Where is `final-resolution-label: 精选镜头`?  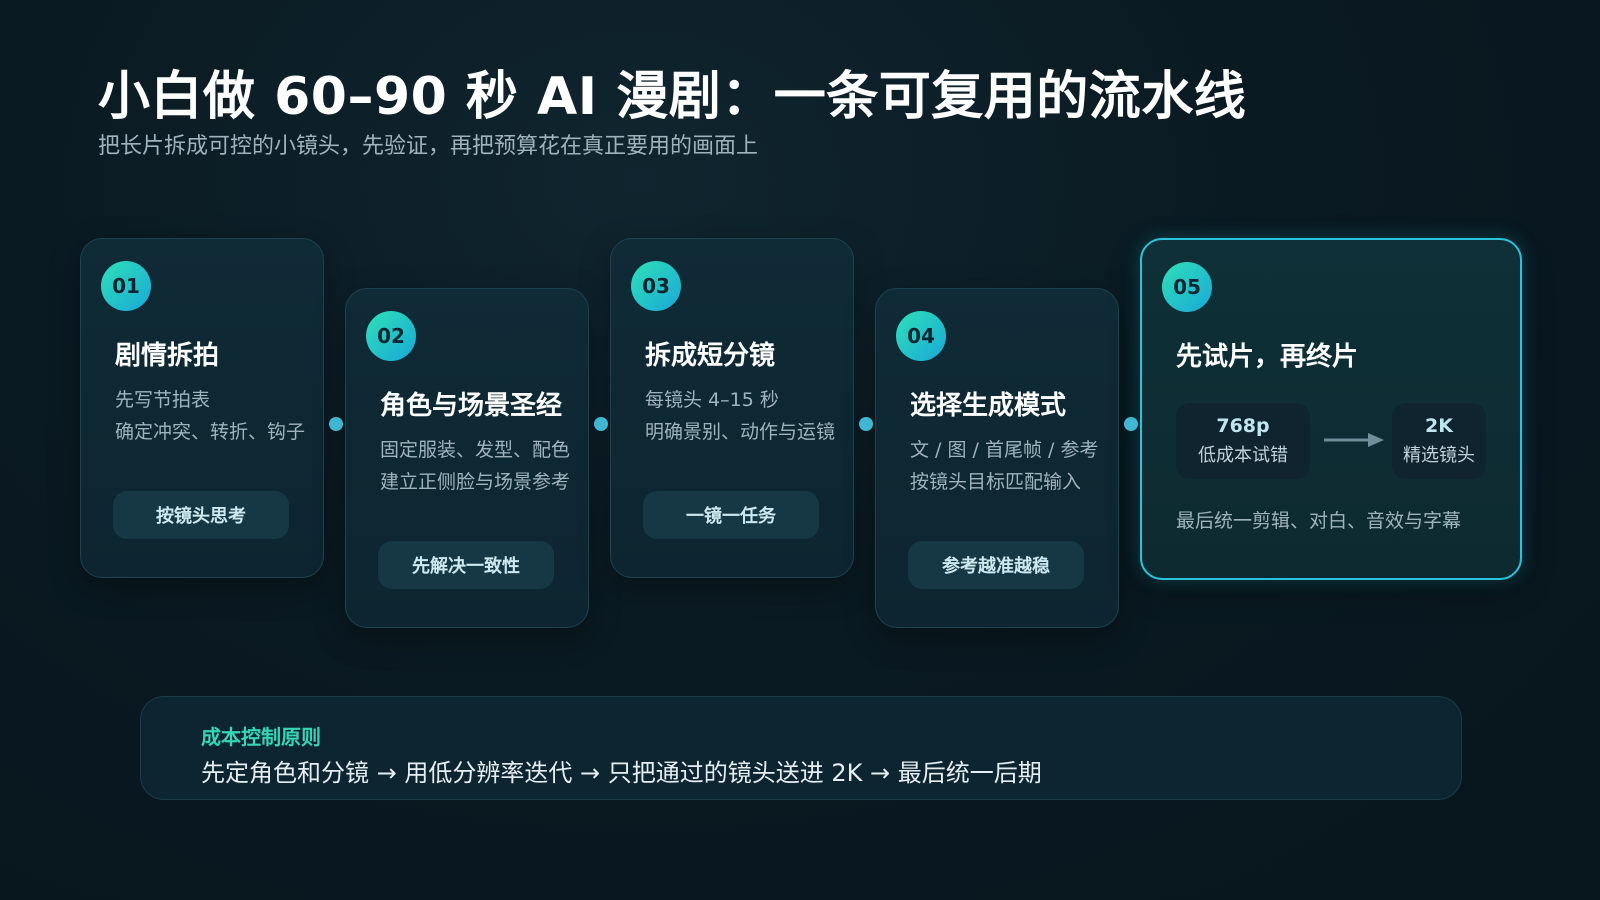
final-resolution-label: 精选镜头 is located at coordinates (1439, 455).